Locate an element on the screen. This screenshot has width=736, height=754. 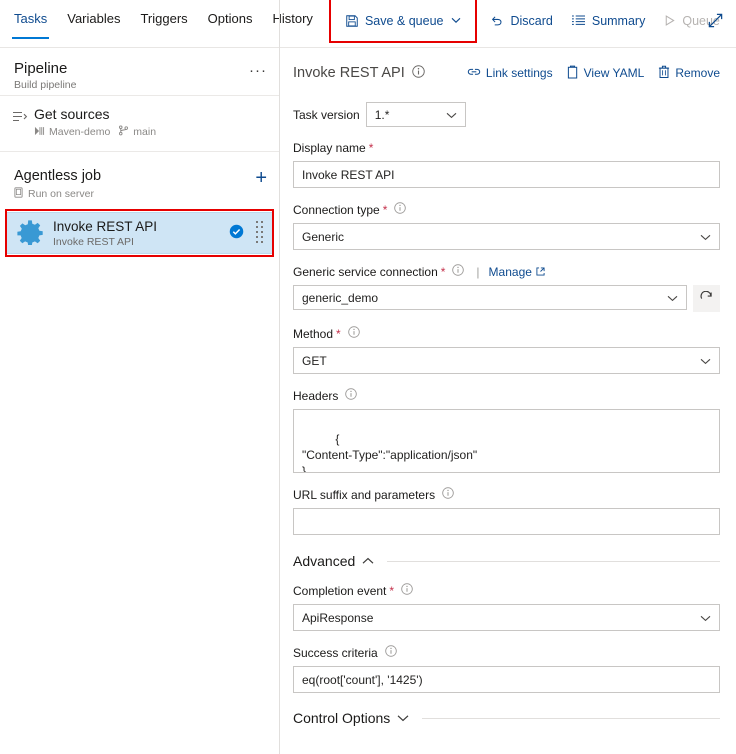
manage-label: Manage is located at coordinates (510, 271).